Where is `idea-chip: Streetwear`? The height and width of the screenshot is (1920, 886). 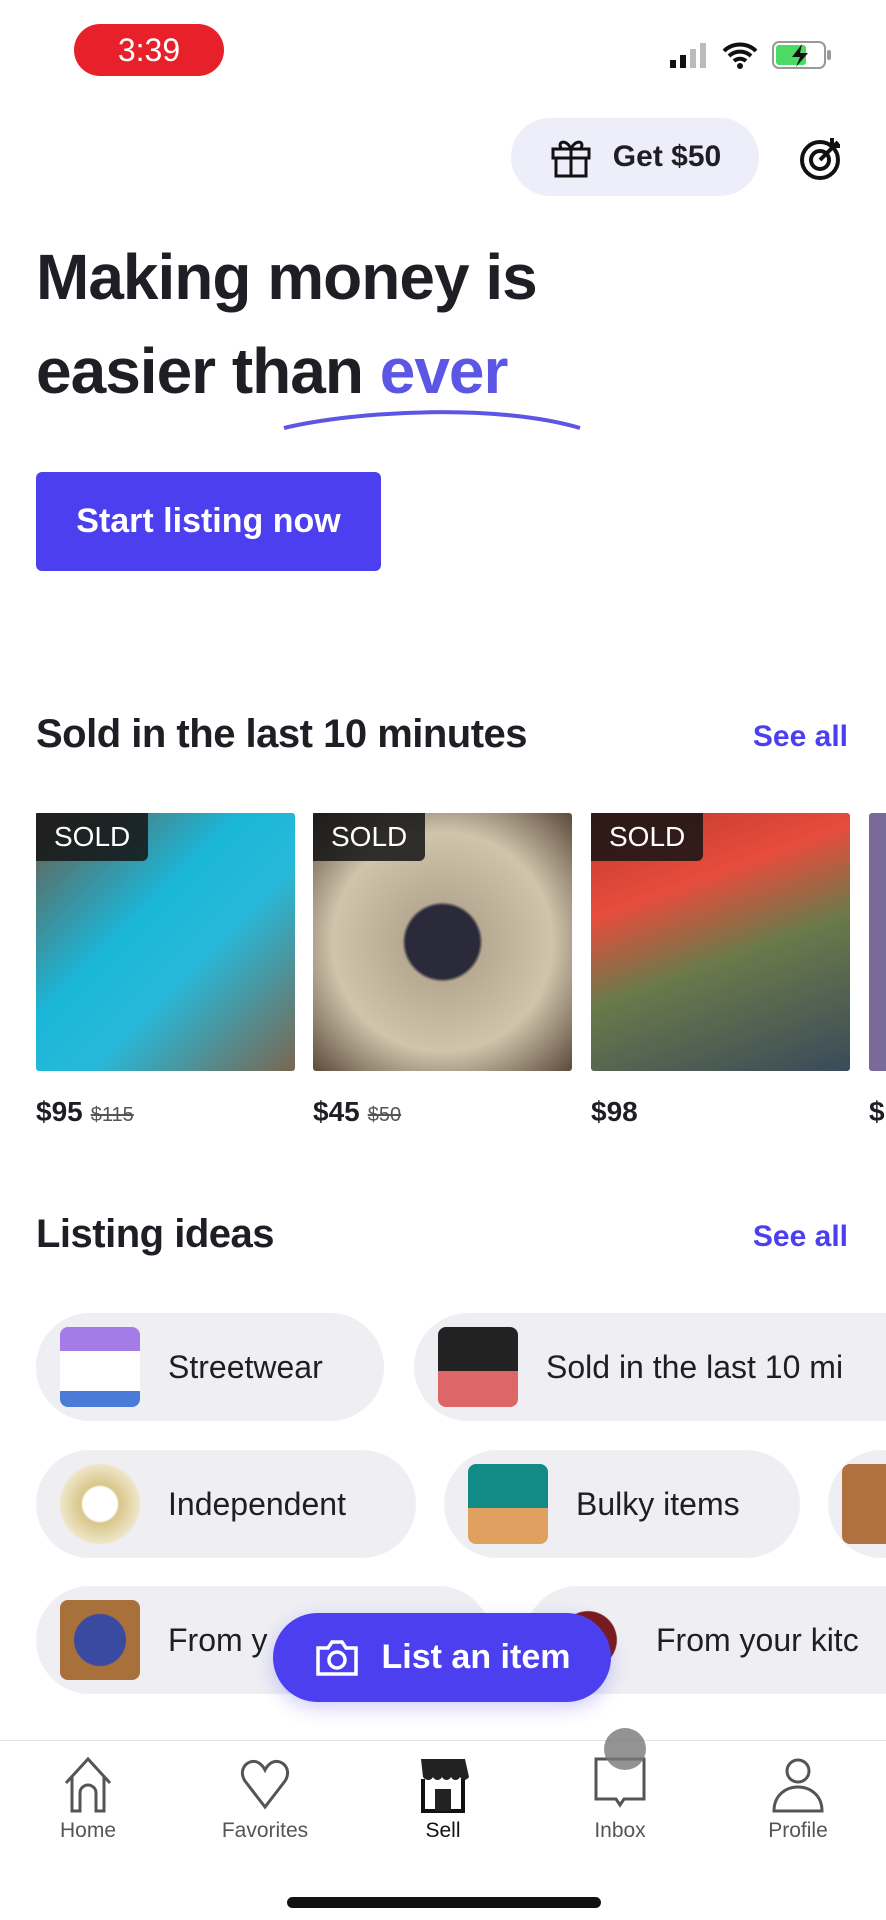
idea-chip: Streetwear is located at coordinates (210, 1367).